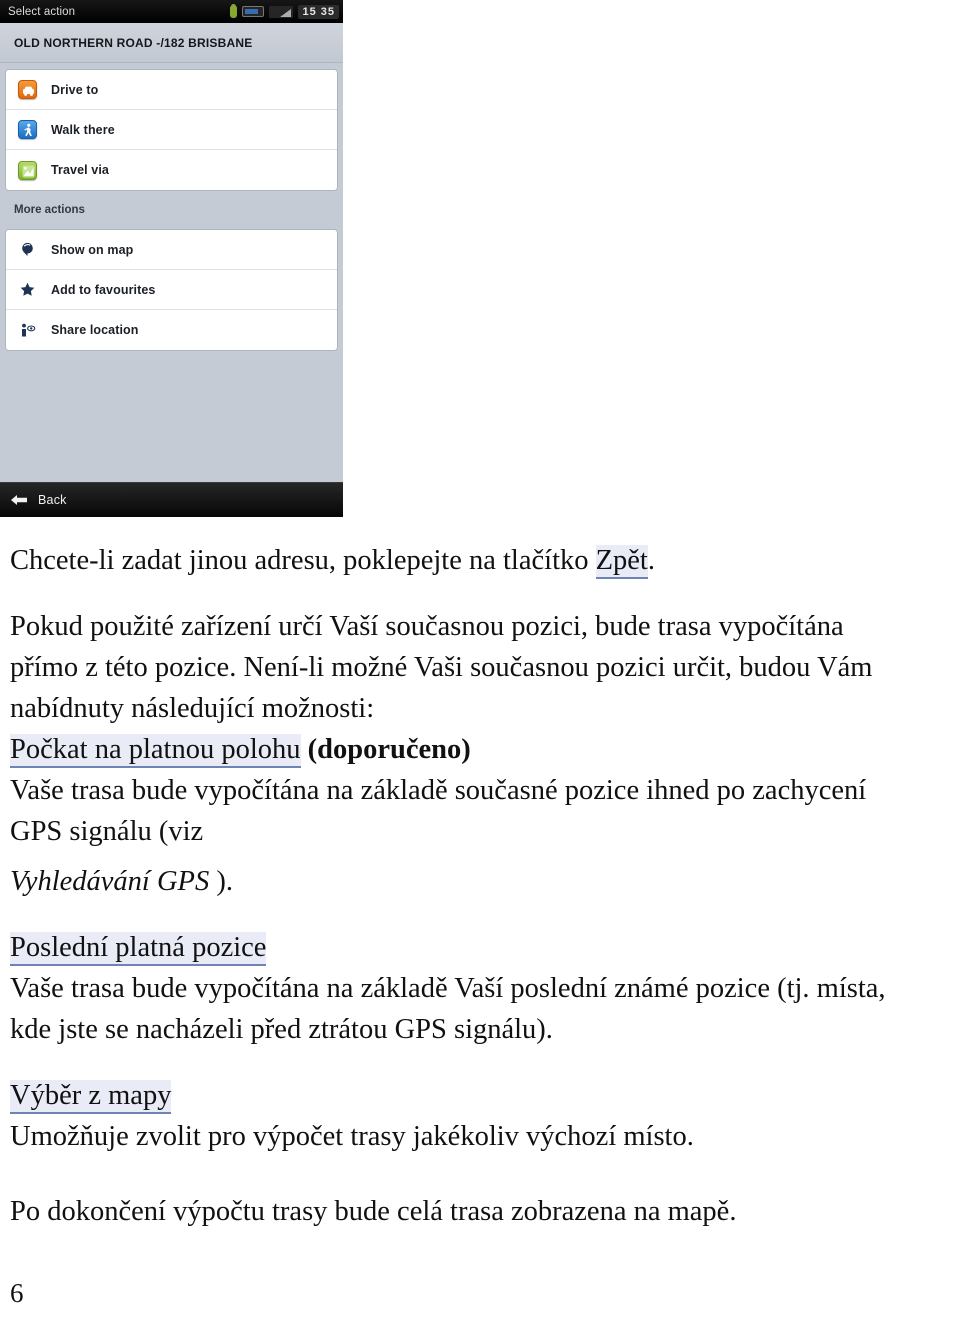  Describe the element at coordinates (155, 751) in the screenshot. I see `option-1-heading: Počkat na platnou polohu` at that location.